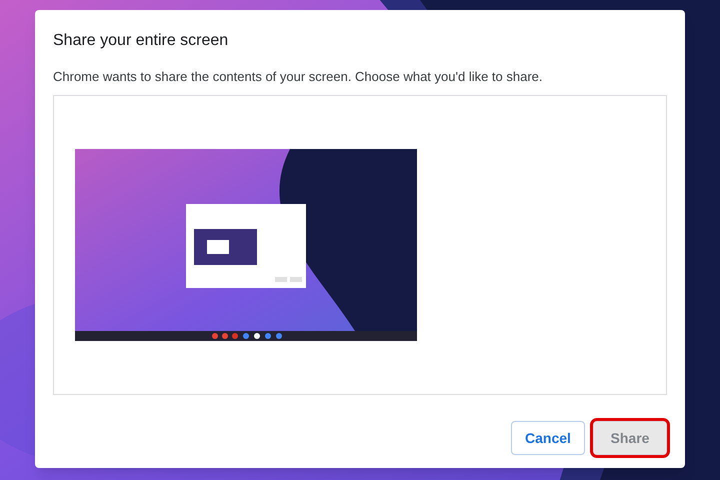 The image size is (720, 480). Describe the element at coordinates (298, 77) in the screenshot. I see `dialog-description: Chrome wants to share the contents of your screen. Choose what you'd like to share.` at that location.